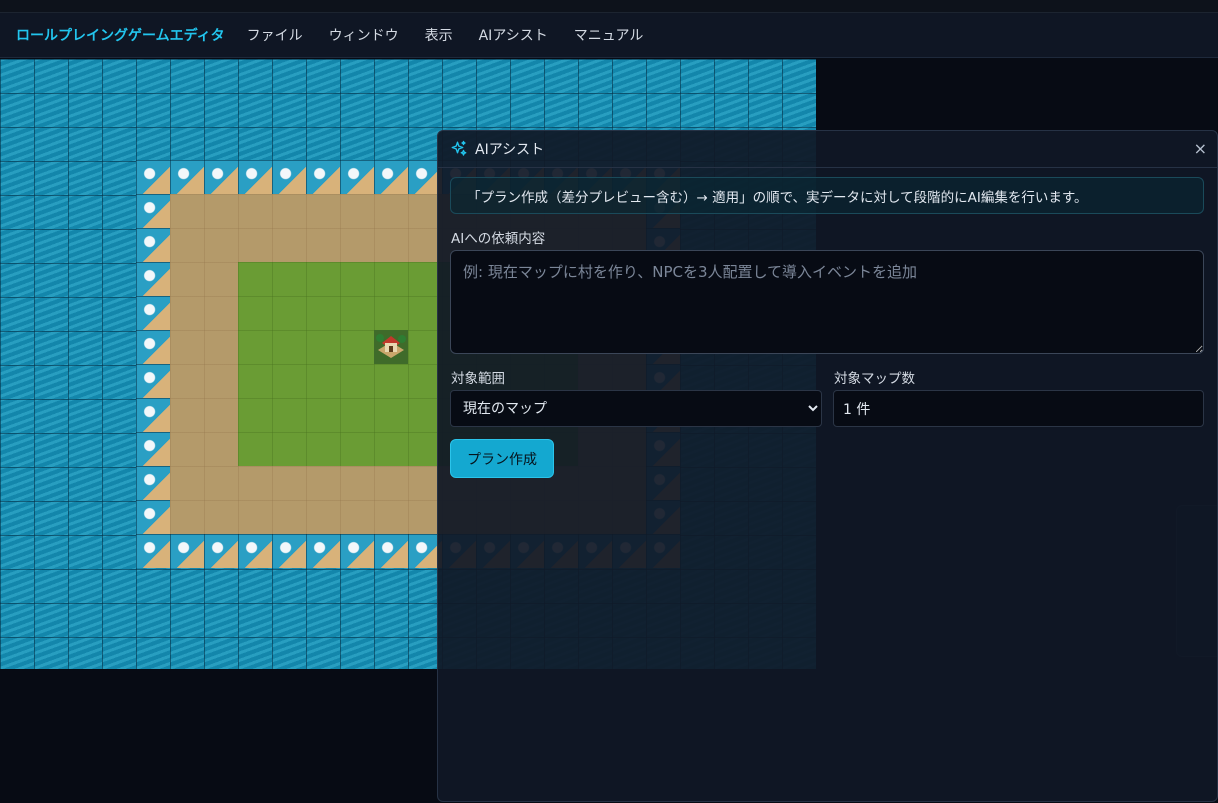 The height and width of the screenshot is (803, 1218). Describe the element at coordinates (459, 148) in the screenshot. I see `sparkles-icon` at that location.